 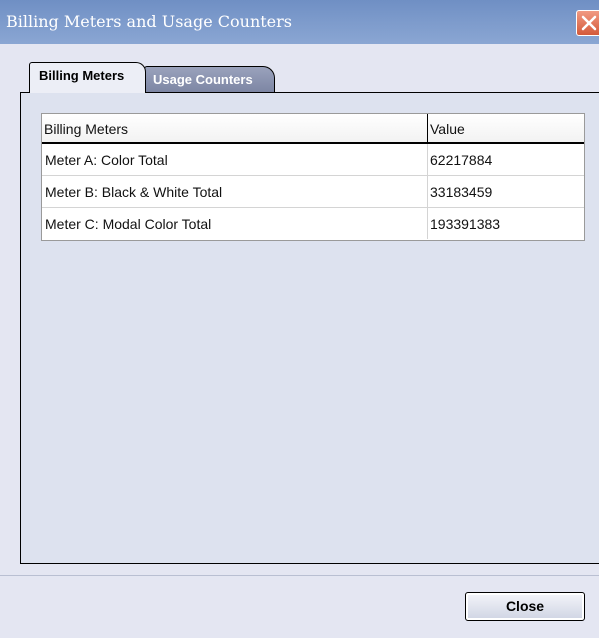 I want to click on table-header: Billing Meters Value, so click(x=313, y=129).